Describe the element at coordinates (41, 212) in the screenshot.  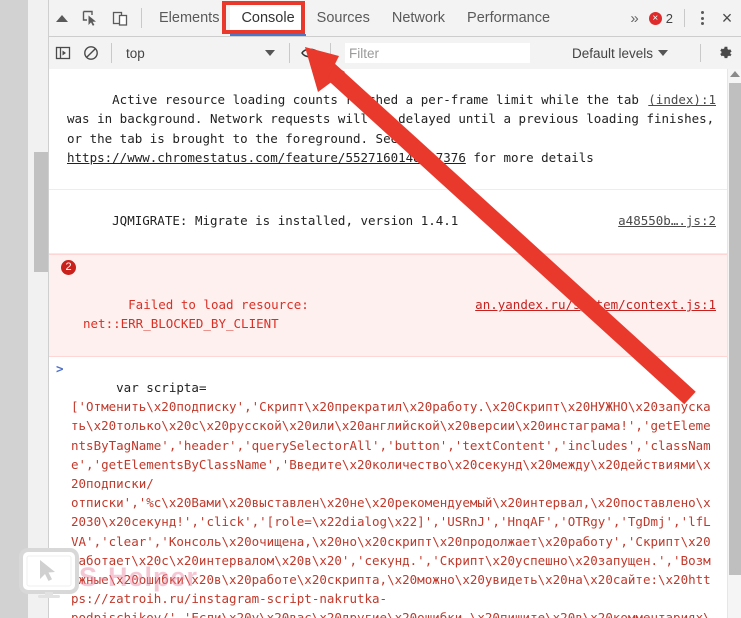
I see `page-scrollbar-thumb` at that location.